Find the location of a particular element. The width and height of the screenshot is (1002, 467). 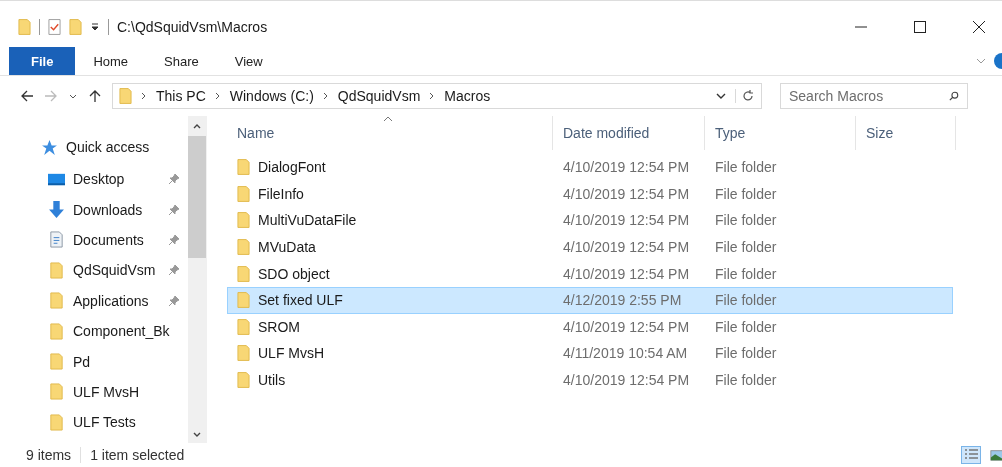

file-row: SROM 4/10/2019 12:54 PM File folder is located at coordinates (590, 327).